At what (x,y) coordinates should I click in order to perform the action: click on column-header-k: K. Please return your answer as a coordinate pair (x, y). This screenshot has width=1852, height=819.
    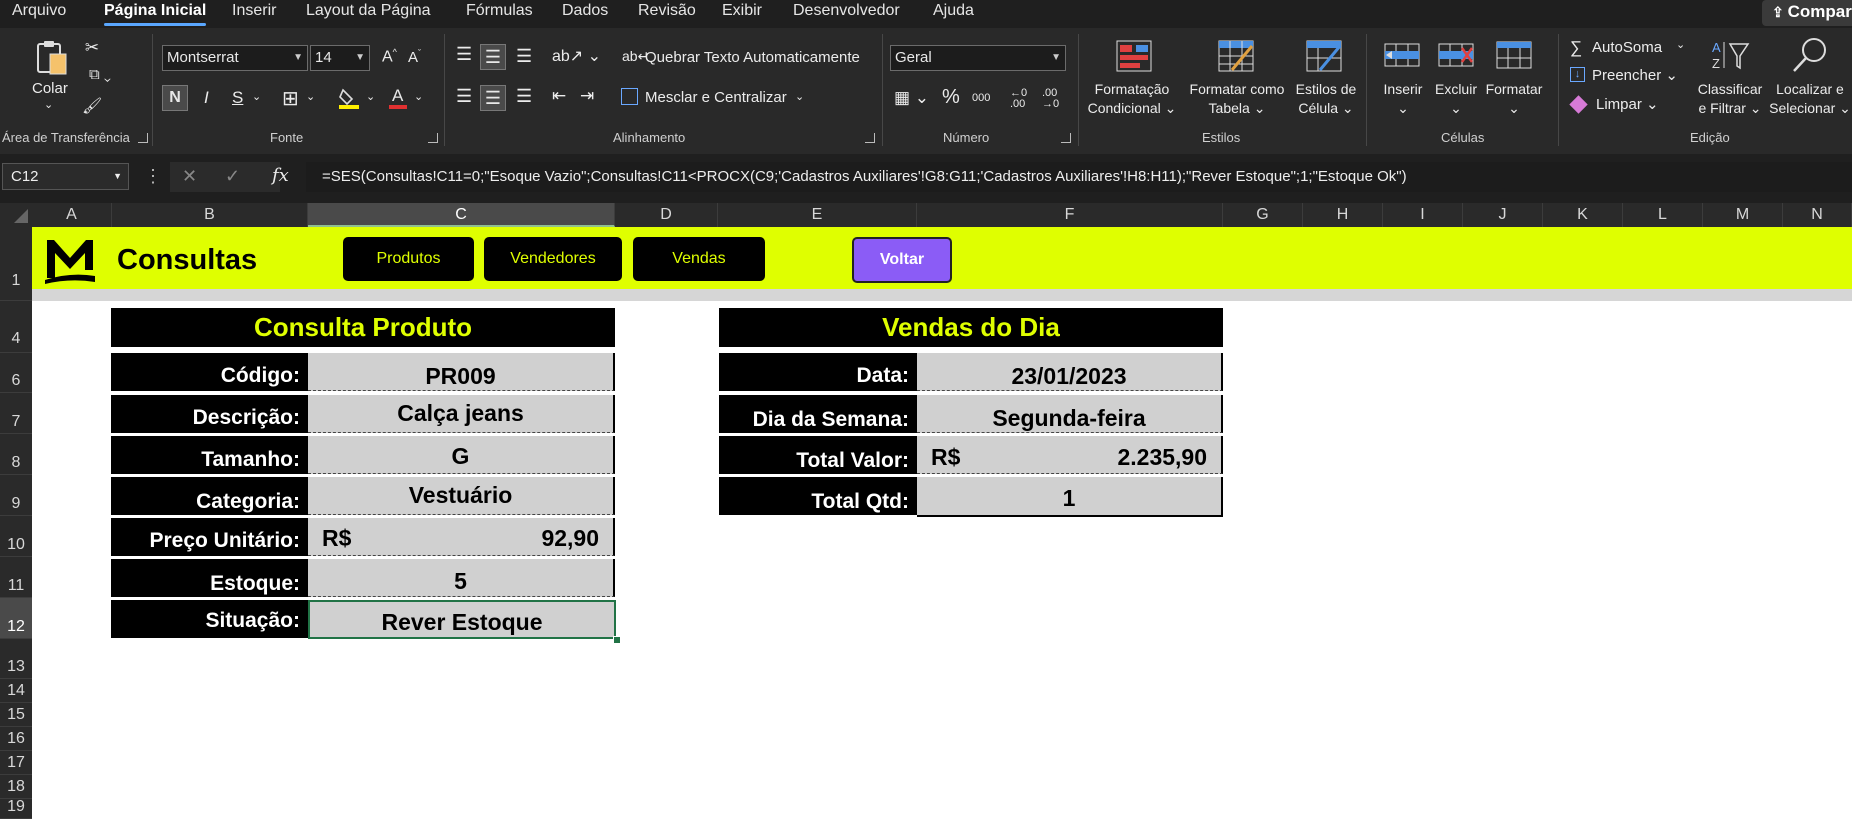
    Looking at the image, I should click on (1583, 215).